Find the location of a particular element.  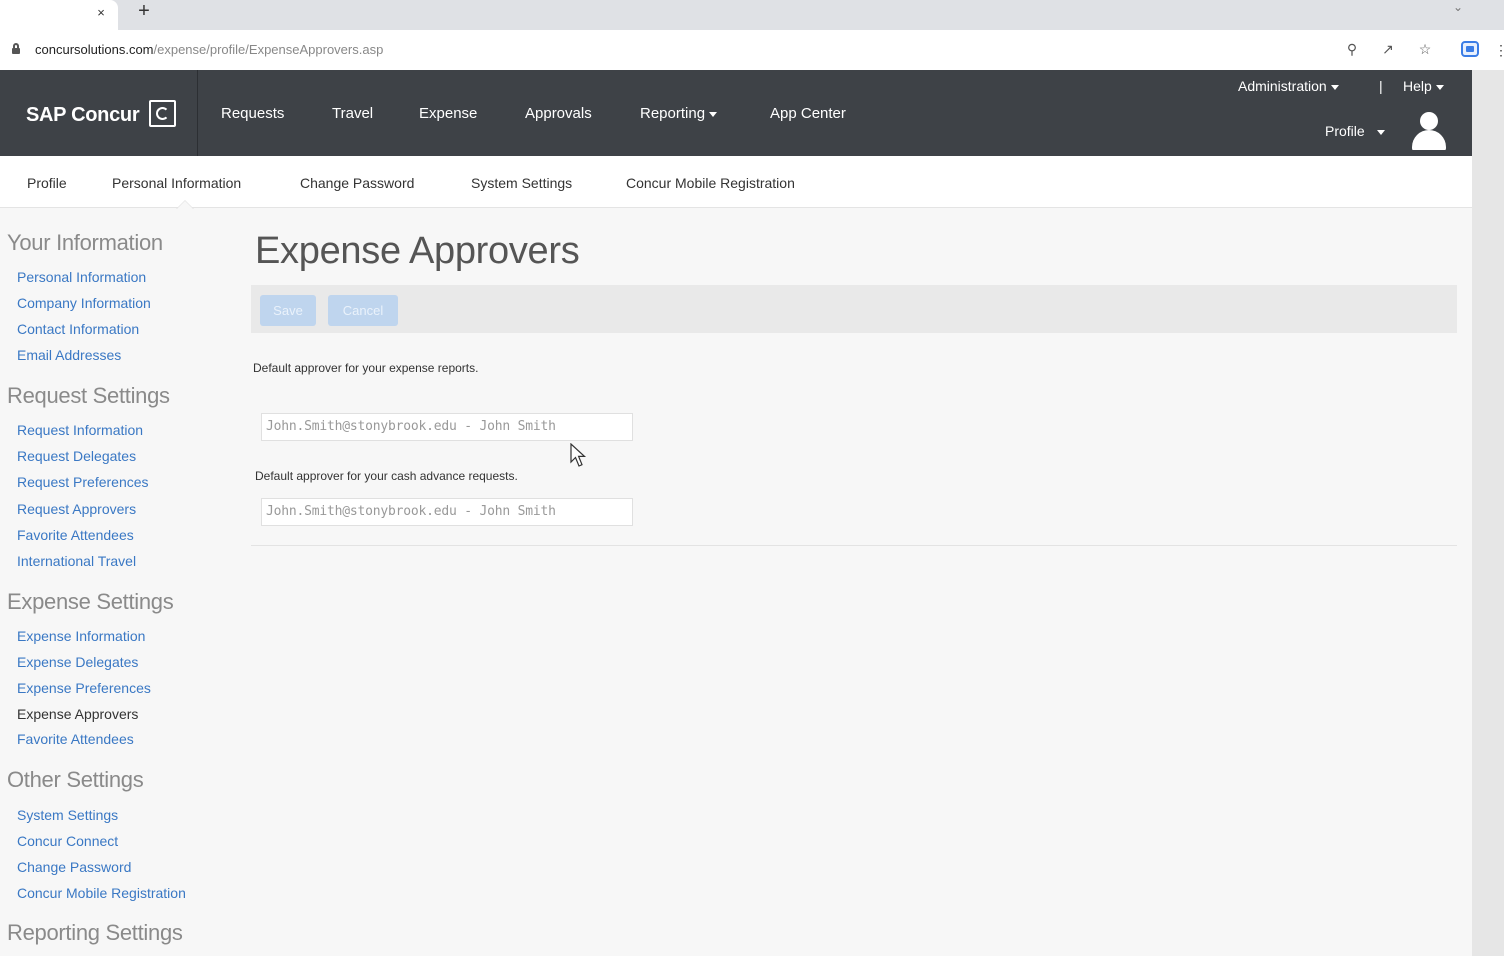

nav-reporting-label: Reporting is located at coordinates (673, 113).